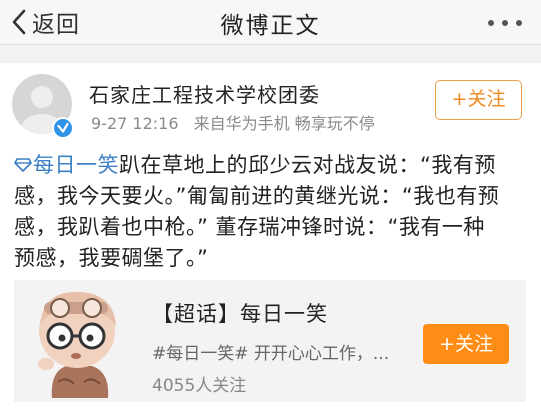 The width and height of the screenshot is (541, 410). I want to click on follower-count: 4055人关注, so click(199, 386).